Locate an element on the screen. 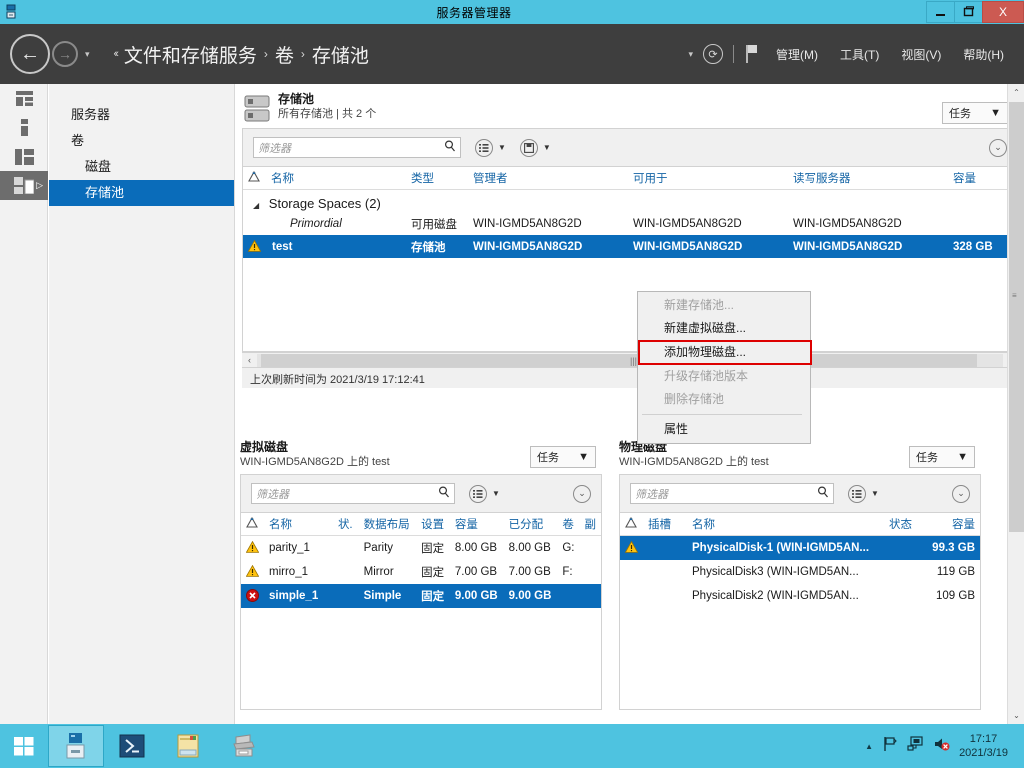 The width and height of the screenshot is (1024, 768). table-row: PhysicalDisk2 (WIN-IGMD5AN... 109 GB is located at coordinates (800, 596).